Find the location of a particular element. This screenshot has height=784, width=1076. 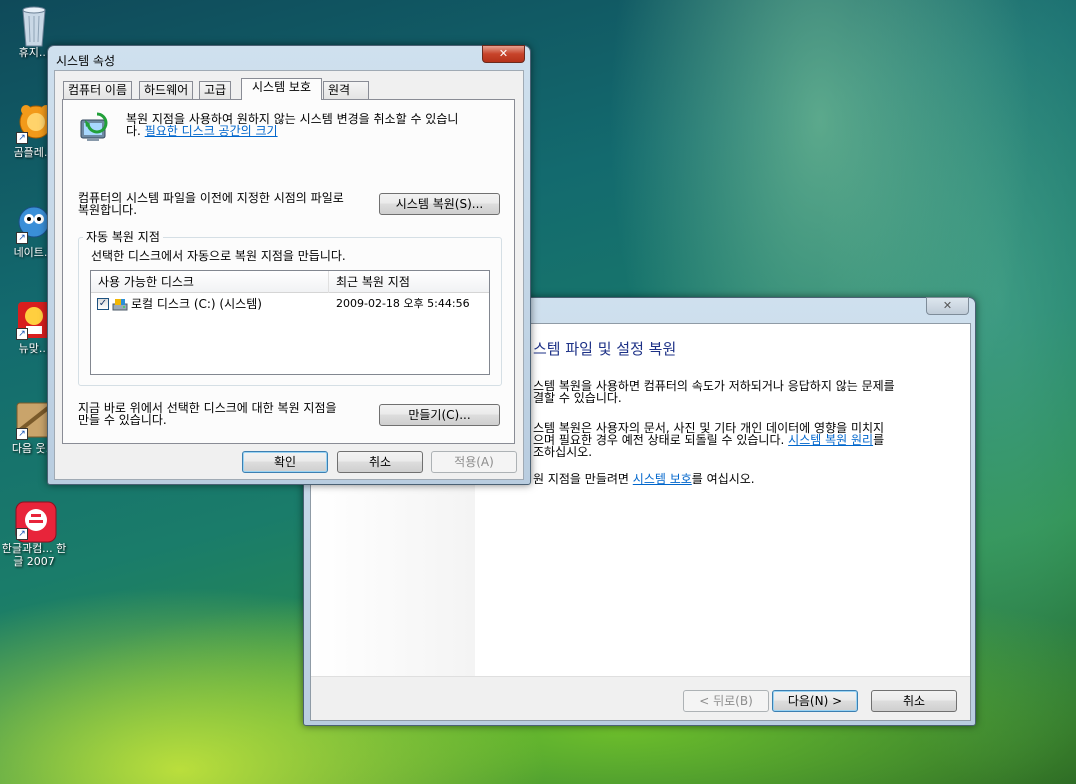

system-restore-icon is located at coordinates (94, 129).